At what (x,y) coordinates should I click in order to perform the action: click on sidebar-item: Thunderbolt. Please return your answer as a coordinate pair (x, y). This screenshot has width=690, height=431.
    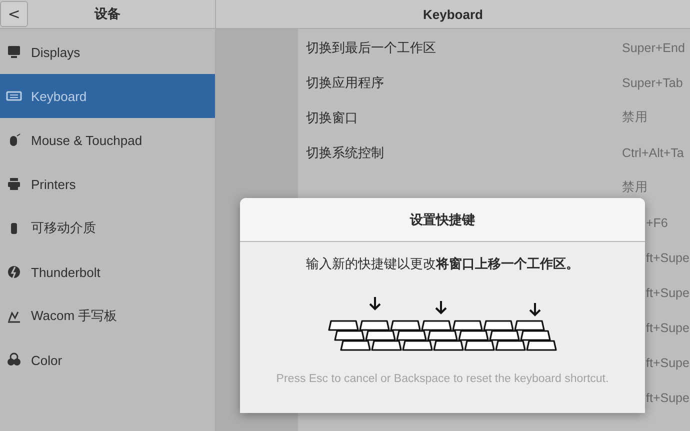
    Looking at the image, I should click on (107, 272).